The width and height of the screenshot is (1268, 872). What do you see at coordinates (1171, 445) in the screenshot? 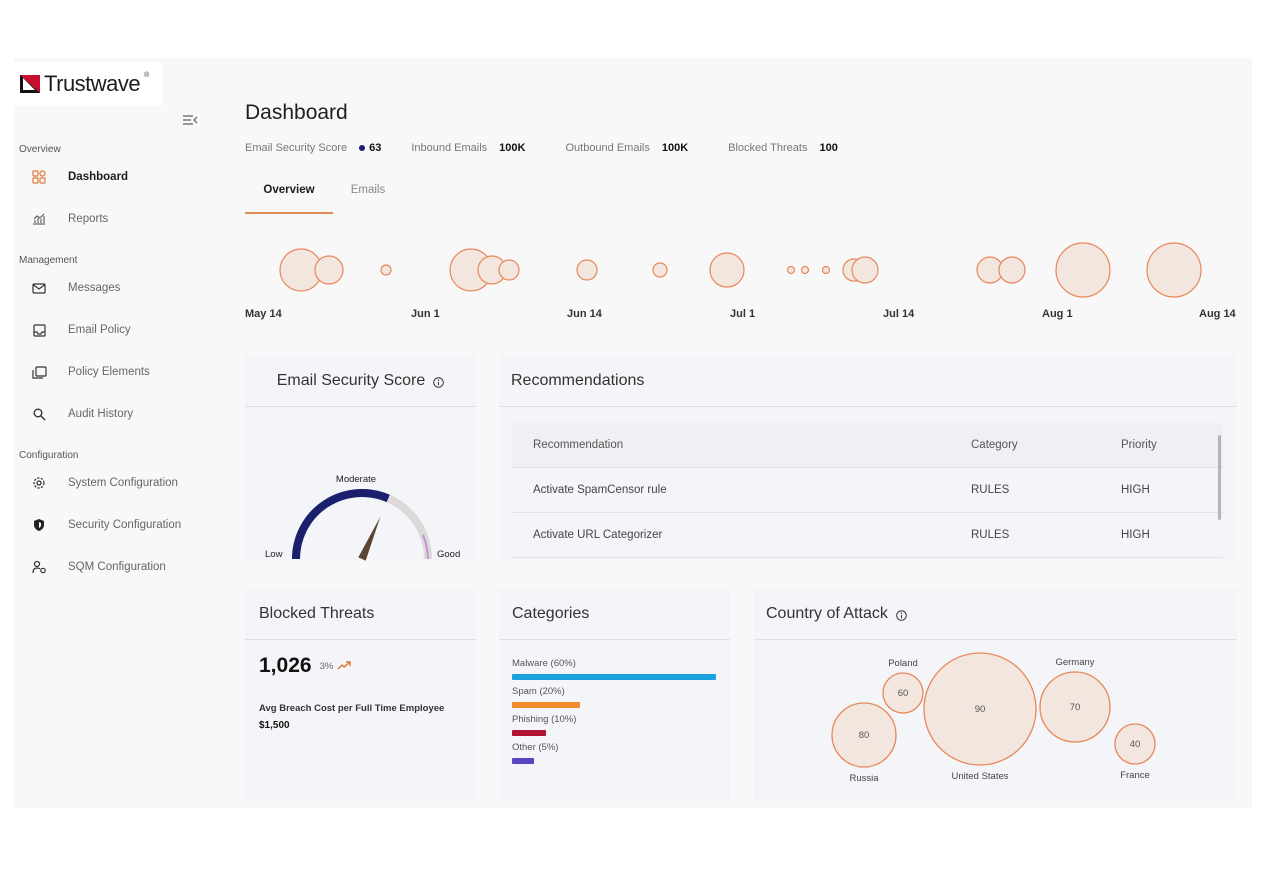
I see `column-header: Priority` at bounding box center [1171, 445].